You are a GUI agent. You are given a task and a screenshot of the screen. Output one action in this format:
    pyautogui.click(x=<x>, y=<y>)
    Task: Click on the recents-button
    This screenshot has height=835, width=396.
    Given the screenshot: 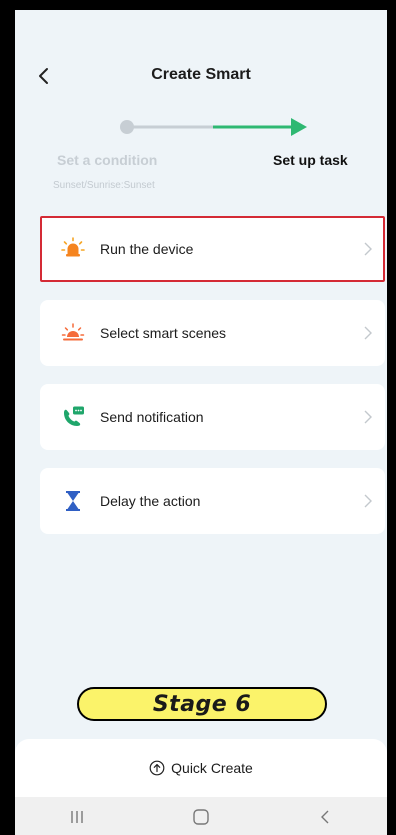 What is the action you would take?
    pyautogui.click(x=77, y=817)
    